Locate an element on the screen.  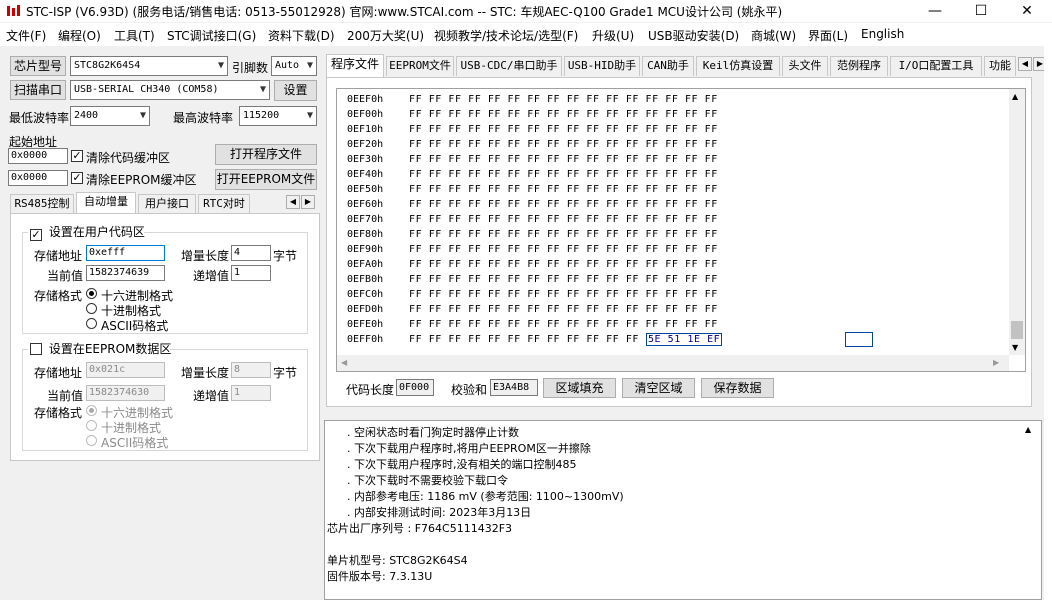
menu-debug: STC调试接口(G) is located at coordinates (211, 35).